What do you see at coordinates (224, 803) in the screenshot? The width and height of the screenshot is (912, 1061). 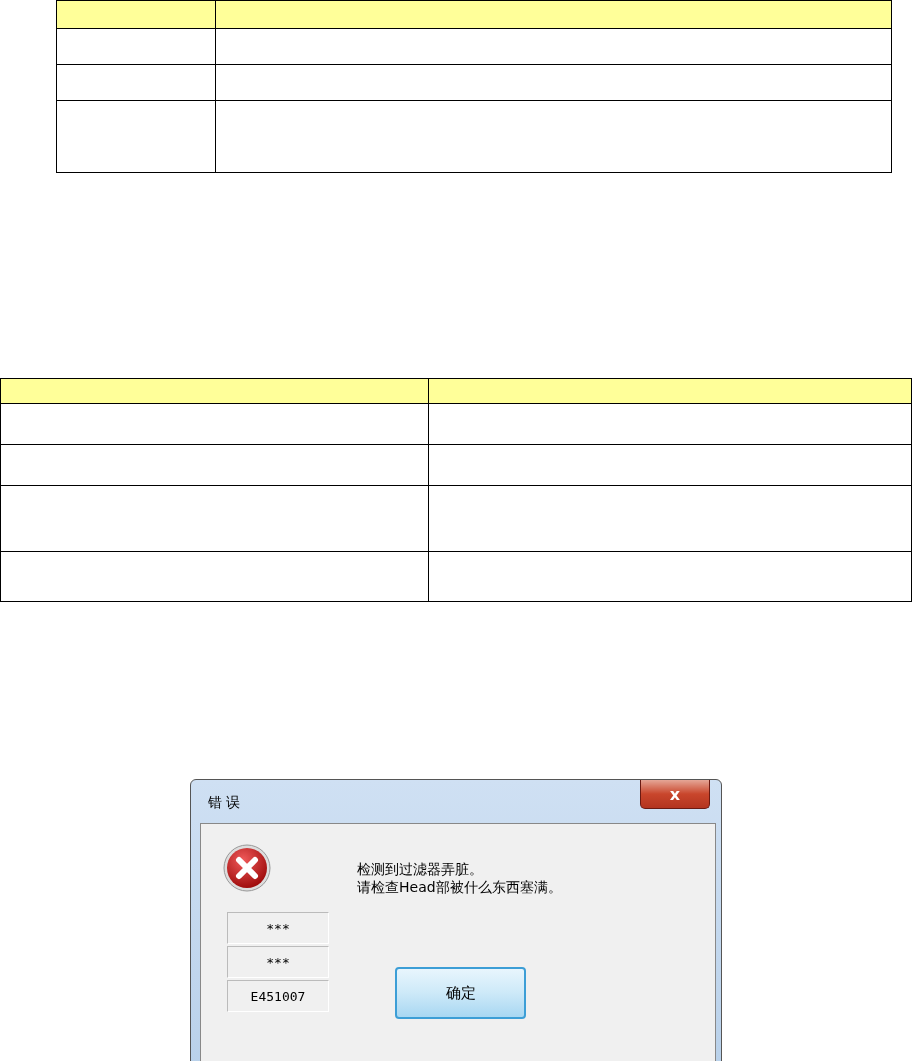 I see `window-title: 错 误` at bounding box center [224, 803].